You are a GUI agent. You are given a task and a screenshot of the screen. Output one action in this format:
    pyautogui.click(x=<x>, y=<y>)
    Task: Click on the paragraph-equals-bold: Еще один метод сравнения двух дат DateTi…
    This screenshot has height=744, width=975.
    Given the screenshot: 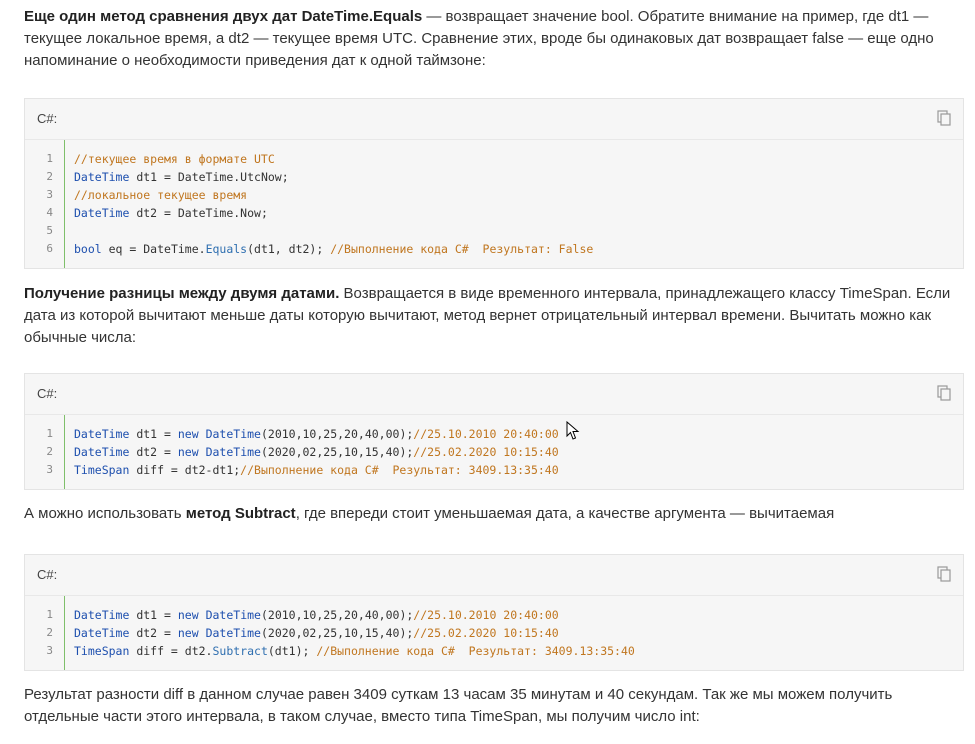 What is the action you would take?
    pyautogui.click(x=223, y=16)
    